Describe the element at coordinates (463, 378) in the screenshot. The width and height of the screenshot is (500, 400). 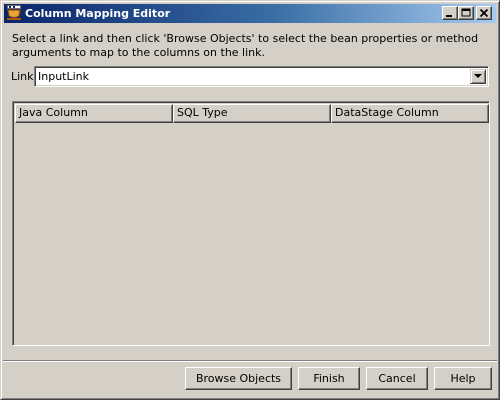
I see `help-button: Help` at that location.